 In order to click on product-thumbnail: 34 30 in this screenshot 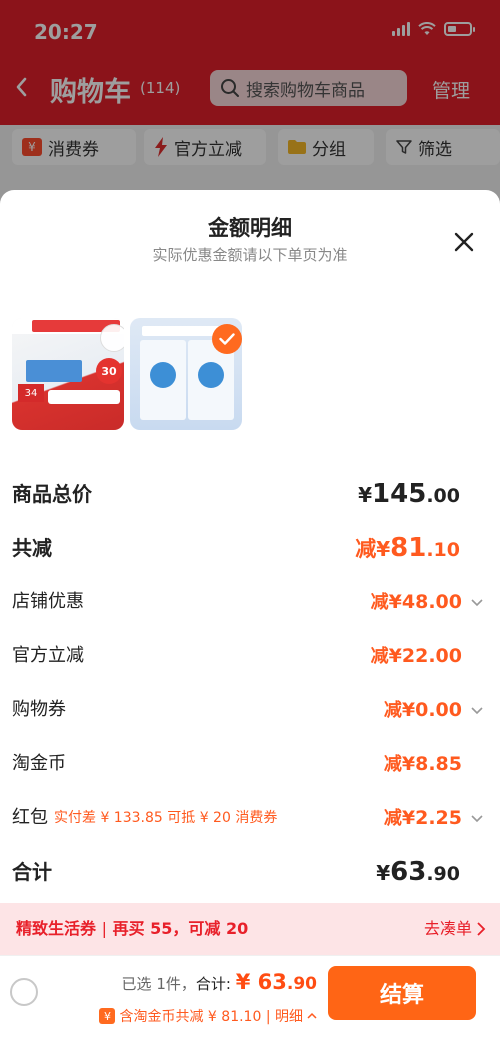, I will do `click(68, 374)`.